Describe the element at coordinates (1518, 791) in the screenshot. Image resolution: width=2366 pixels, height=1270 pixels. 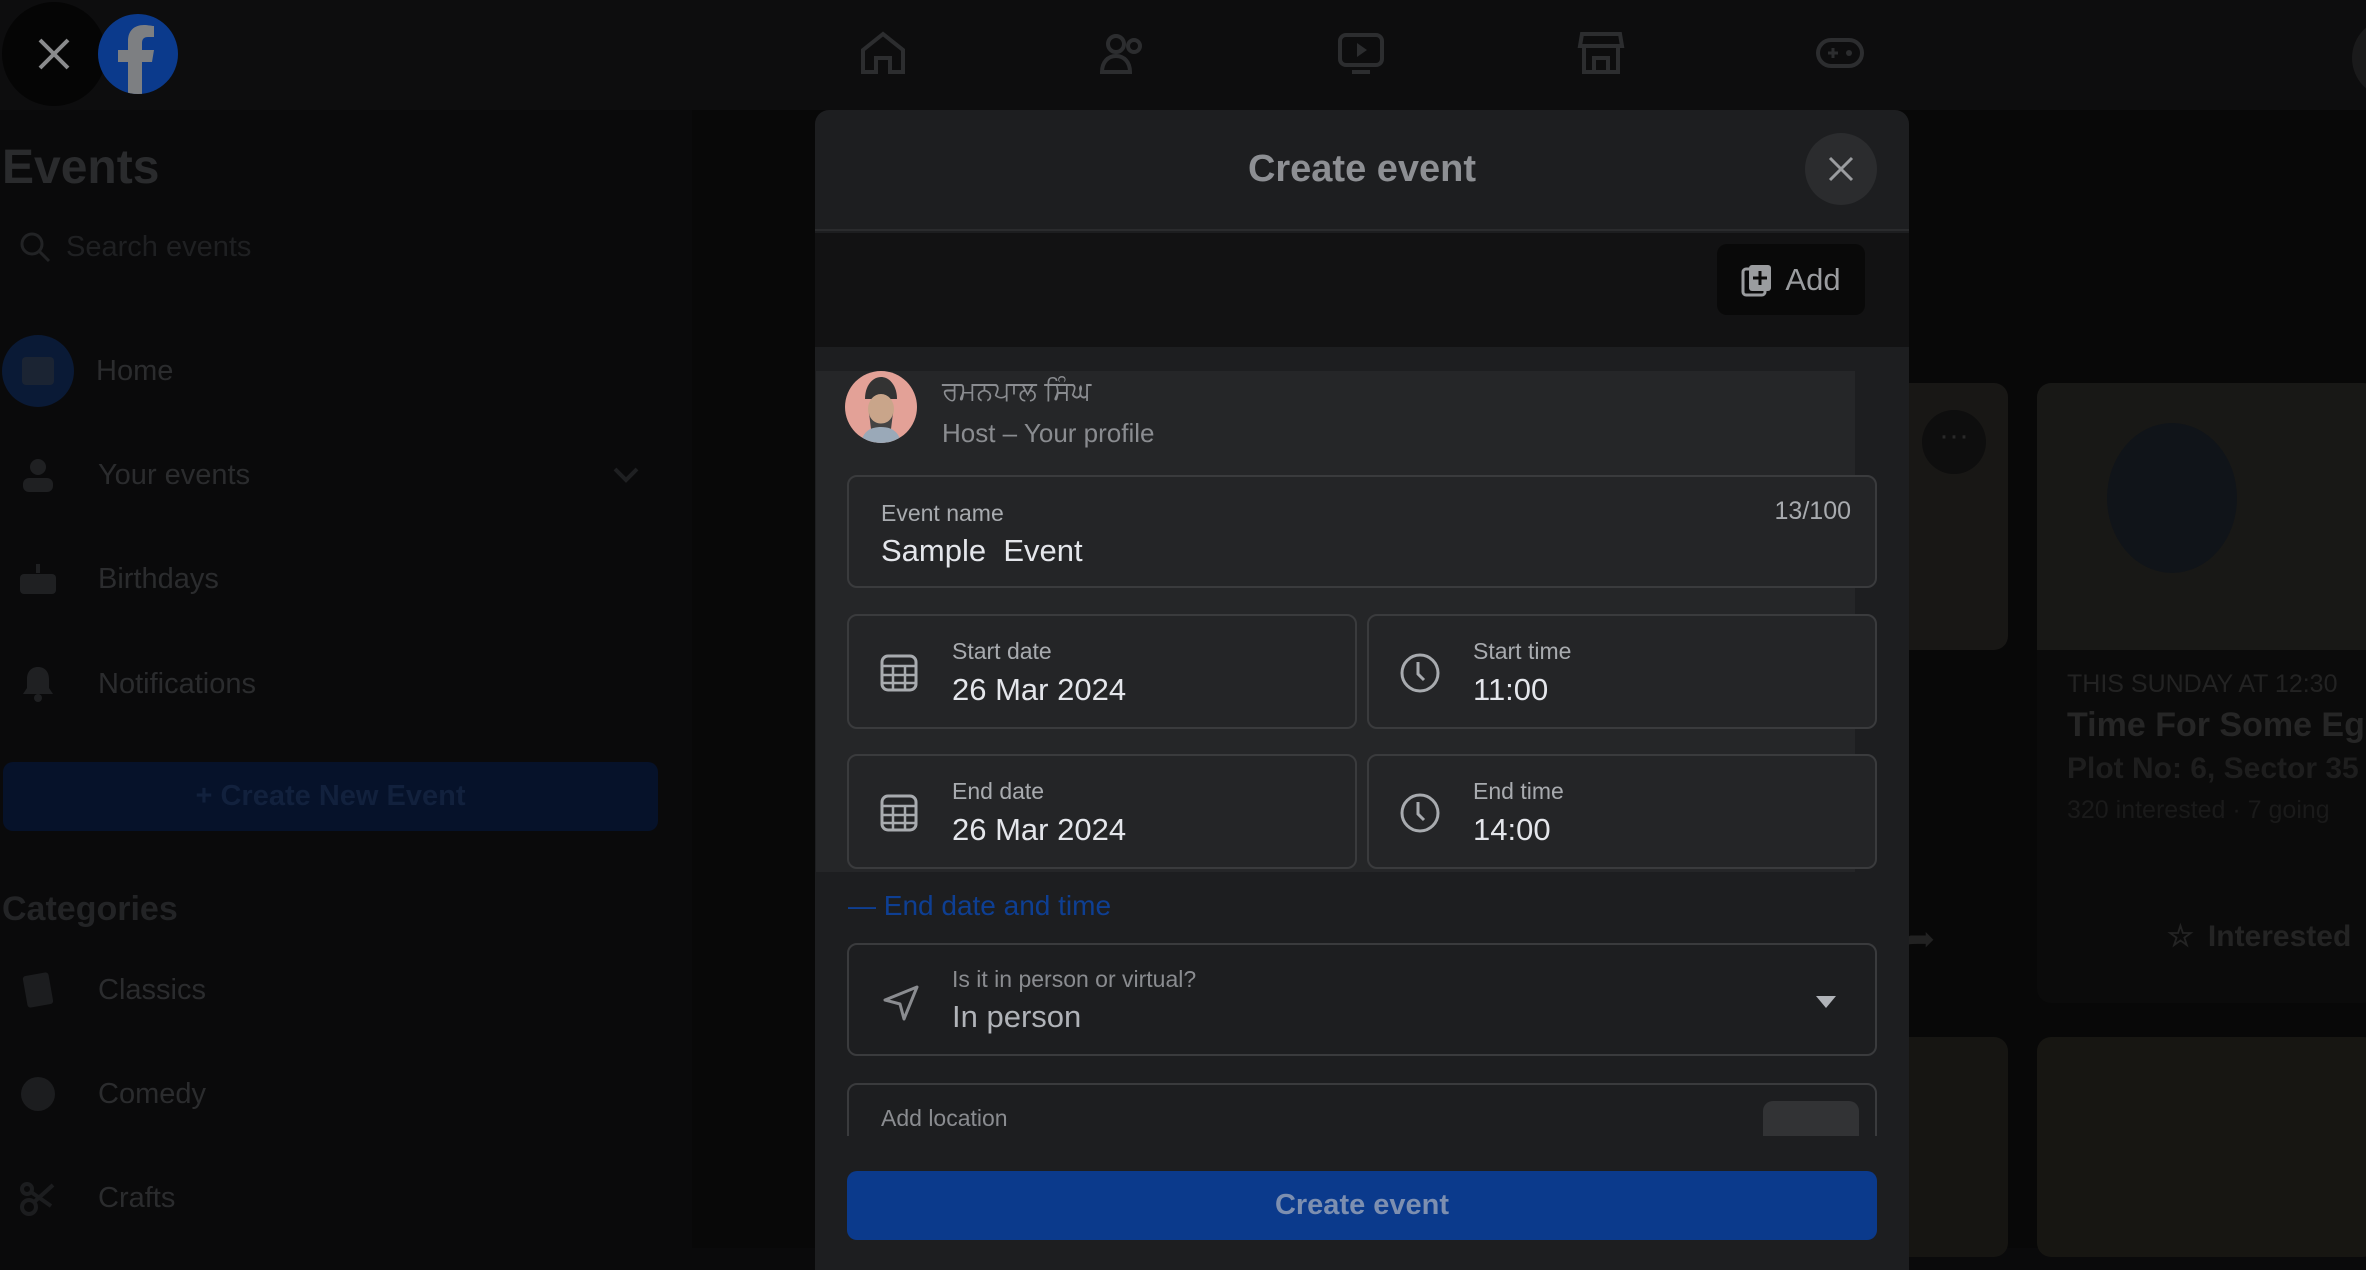
I see `end-time-label: End time` at that location.